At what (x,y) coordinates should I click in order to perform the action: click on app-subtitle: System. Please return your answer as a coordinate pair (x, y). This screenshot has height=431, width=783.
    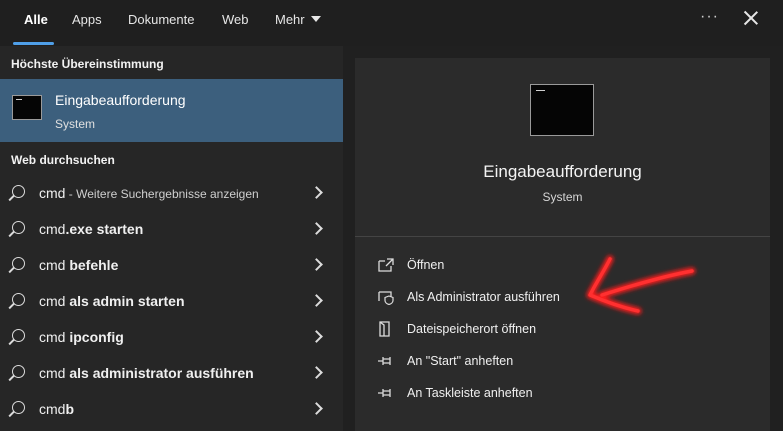
    Looking at the image, I should click on (562, 197).